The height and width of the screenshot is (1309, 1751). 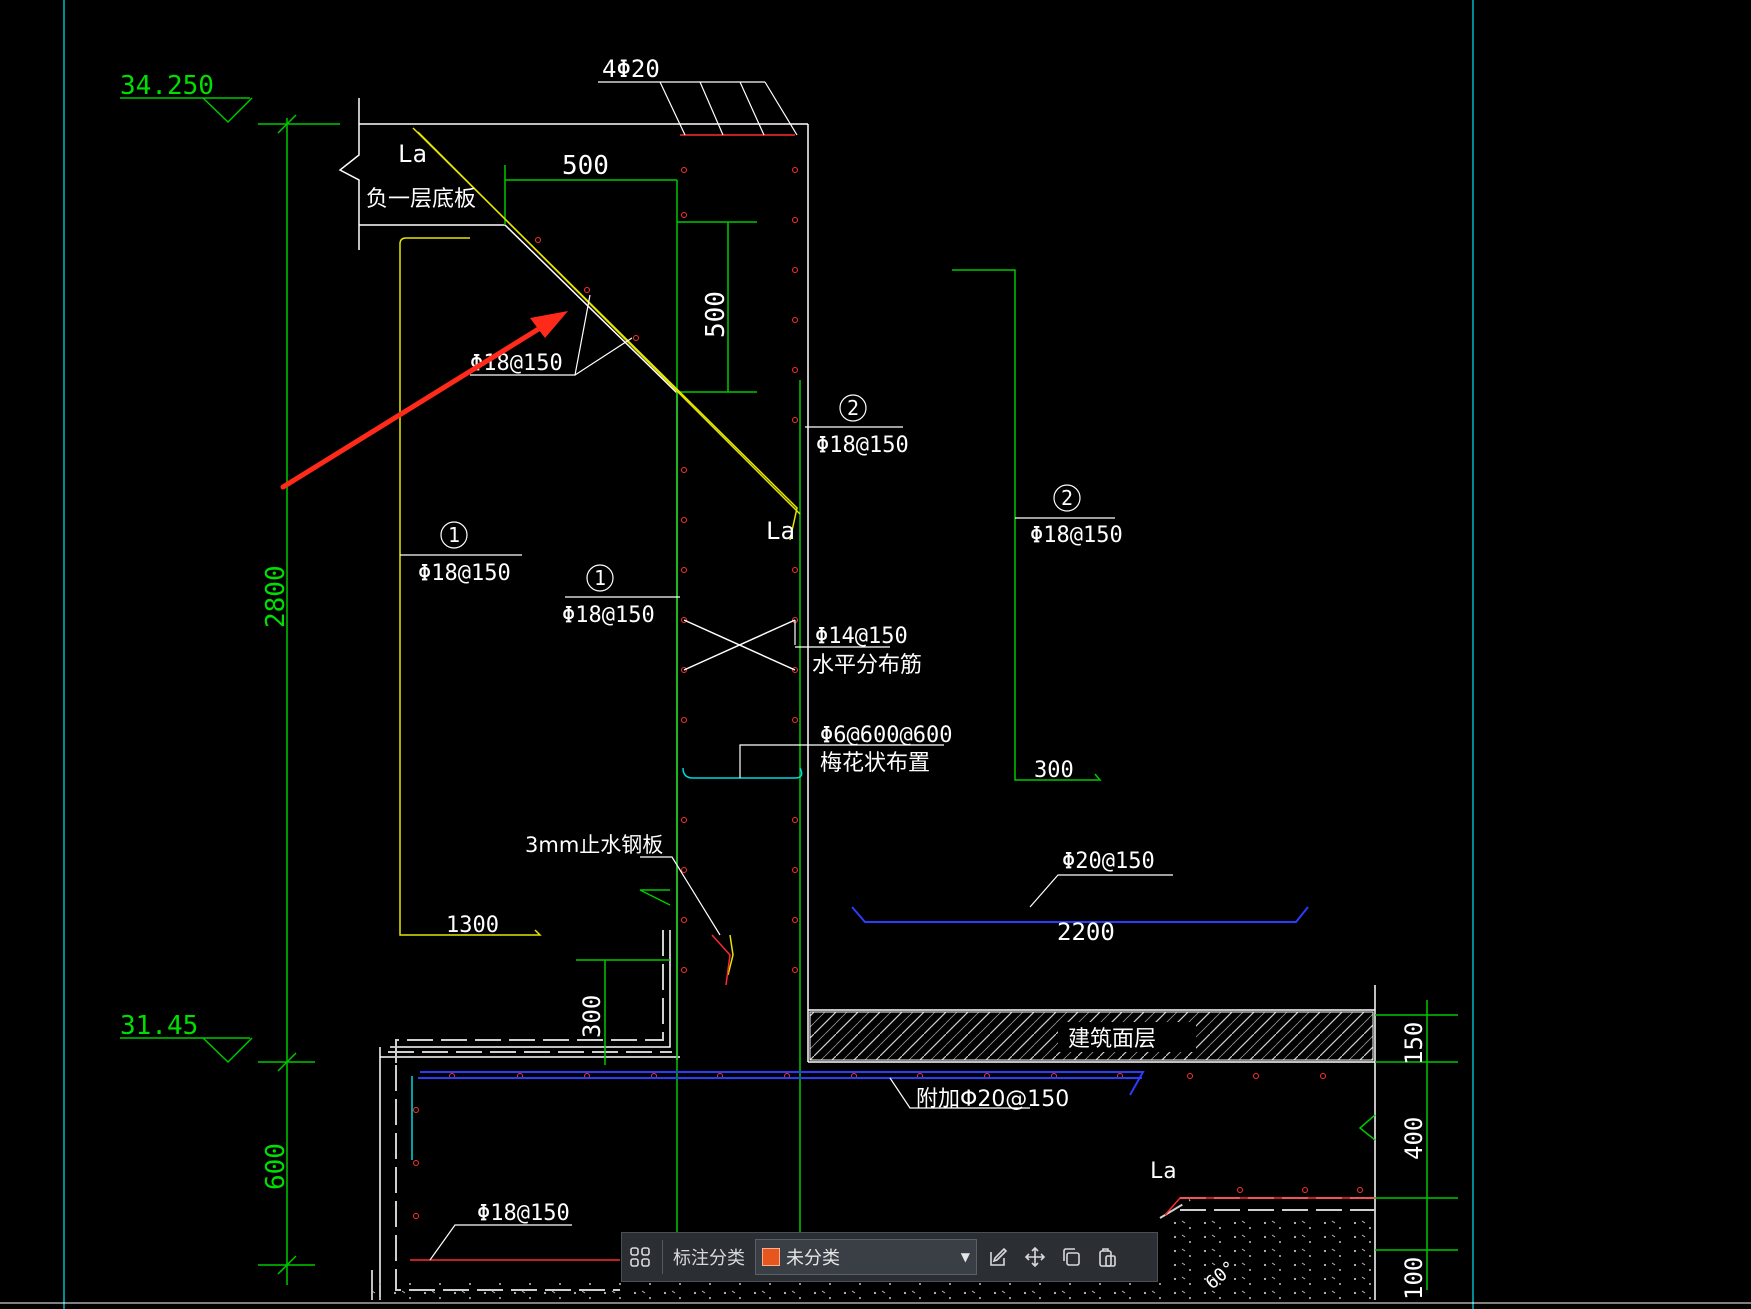 What do you see at coordinates (464, 573) in the screenshot?
I see `label-bar1-spec: Φ18@150` at bounding box center [464, 573].